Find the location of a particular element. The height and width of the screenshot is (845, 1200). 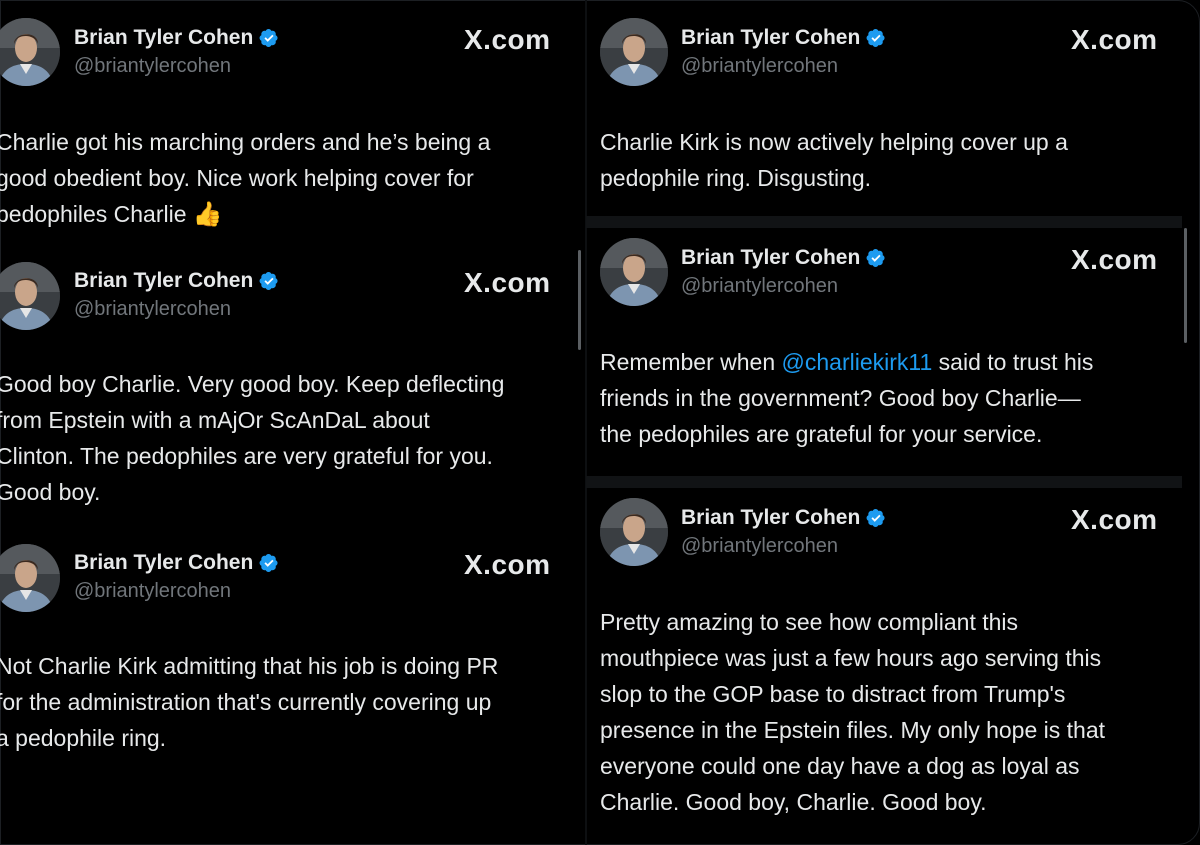

right-scrollbar is located at coordinates (1185, 285).